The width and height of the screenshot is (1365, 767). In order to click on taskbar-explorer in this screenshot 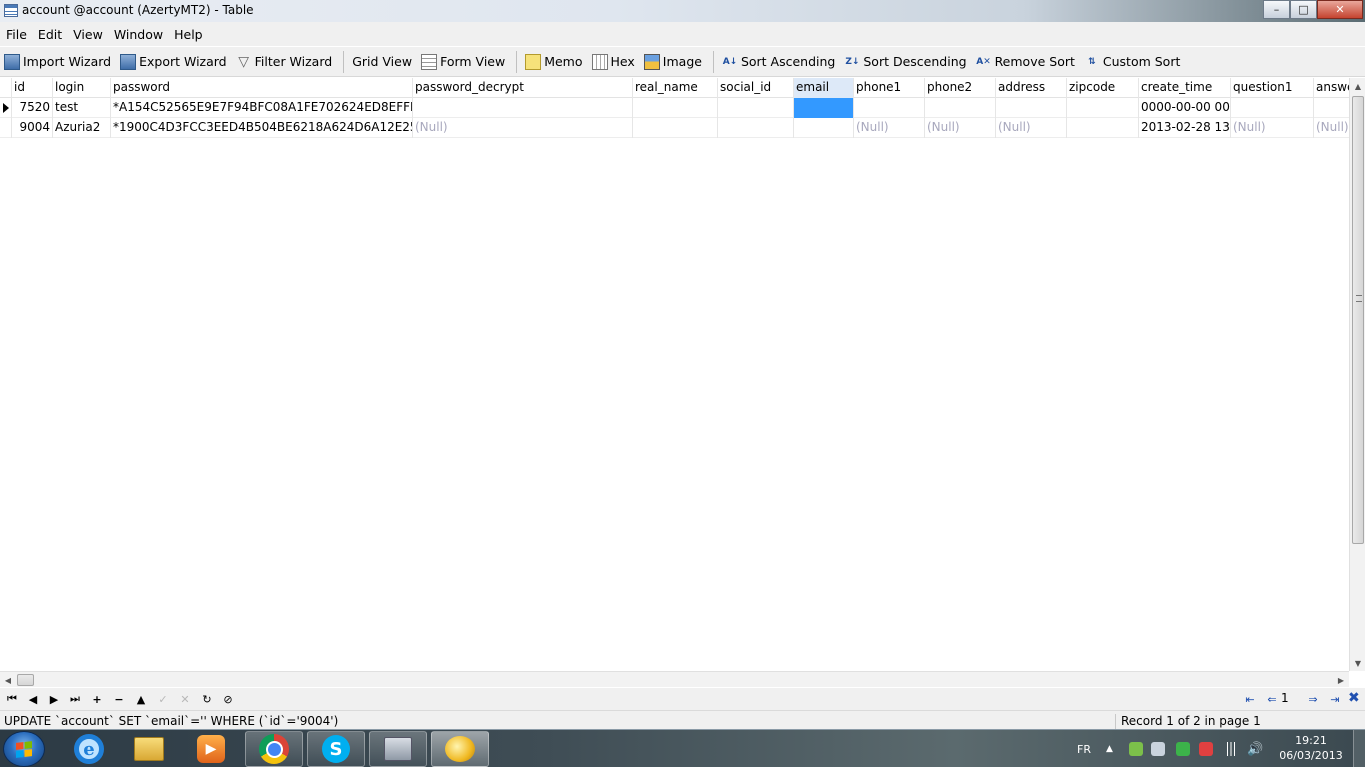, I will do `click(149, 749)`.